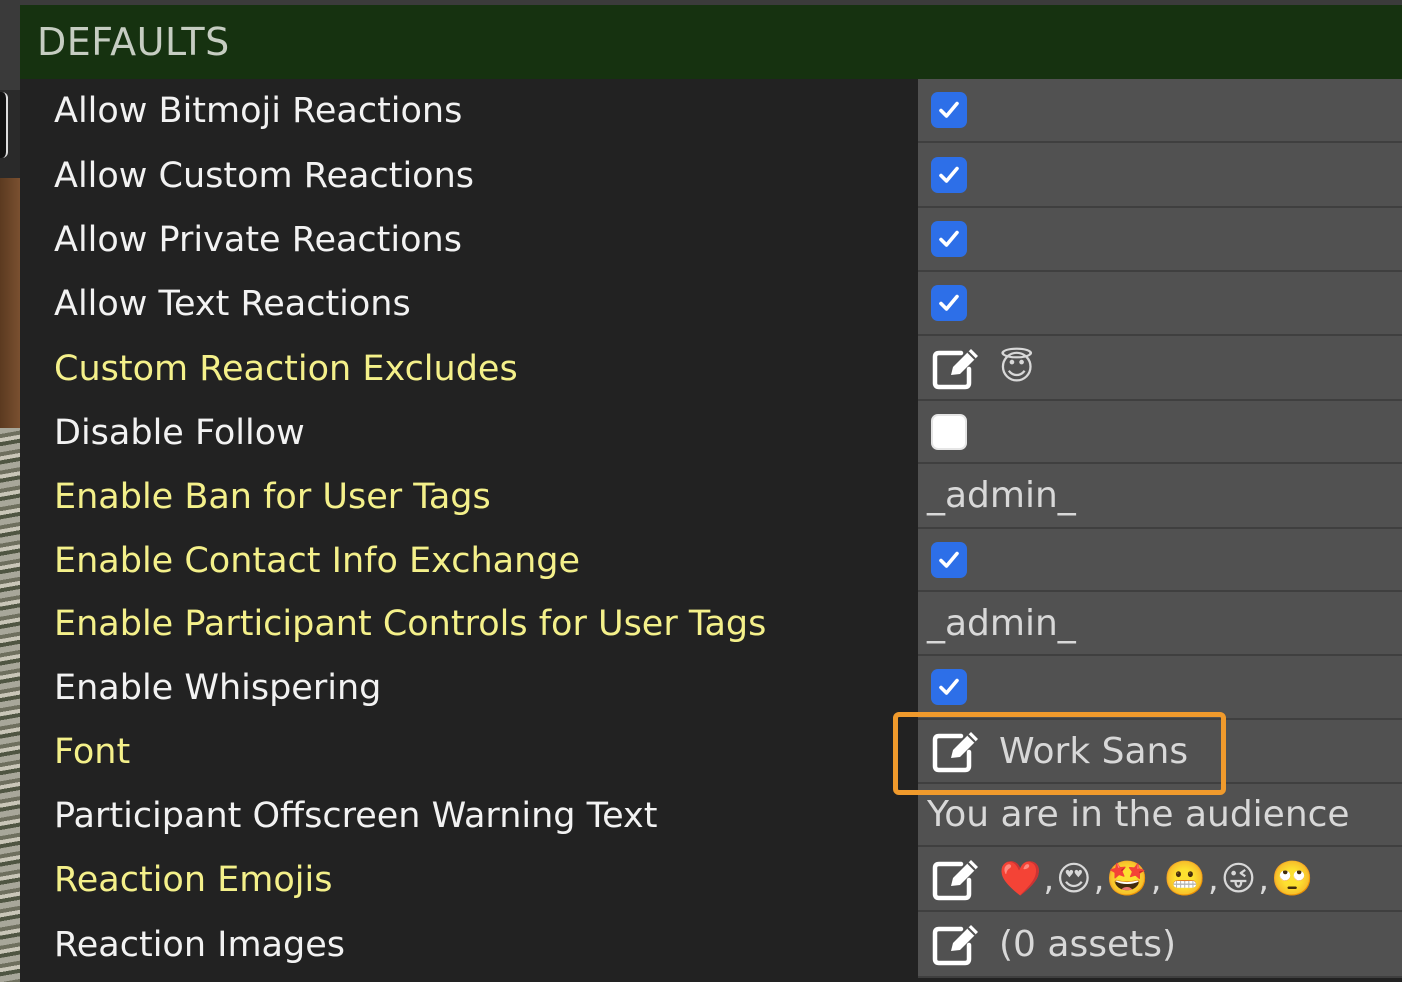 The width and height of the screenshot is (1402, 982). I want to click on setting-label: Allow Private Reactions, so click(258, 240).